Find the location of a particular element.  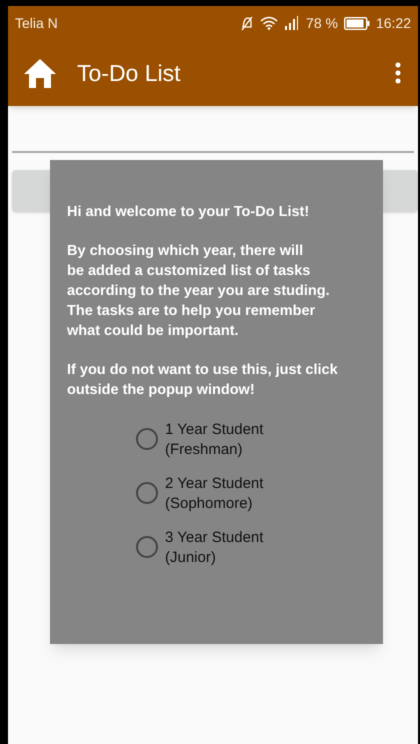

signal-icon is located at coordinates (292, 23).